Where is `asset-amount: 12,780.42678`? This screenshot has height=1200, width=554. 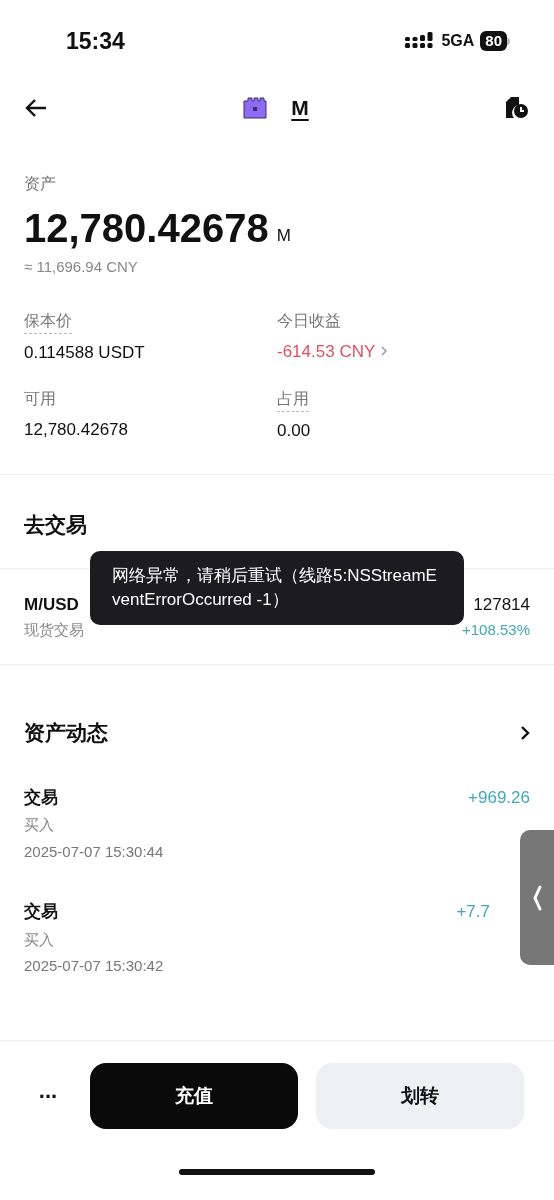
asset-amount: 12,780.42678 is located at coordinates (146, 228).